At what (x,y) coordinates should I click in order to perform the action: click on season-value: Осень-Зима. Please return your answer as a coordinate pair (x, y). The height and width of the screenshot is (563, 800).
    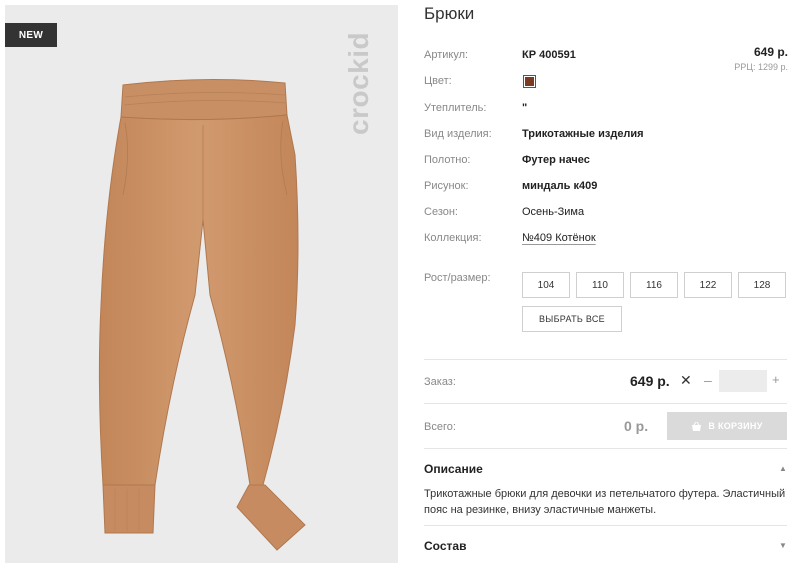
    Looking at the image, I should click on (553, 212).